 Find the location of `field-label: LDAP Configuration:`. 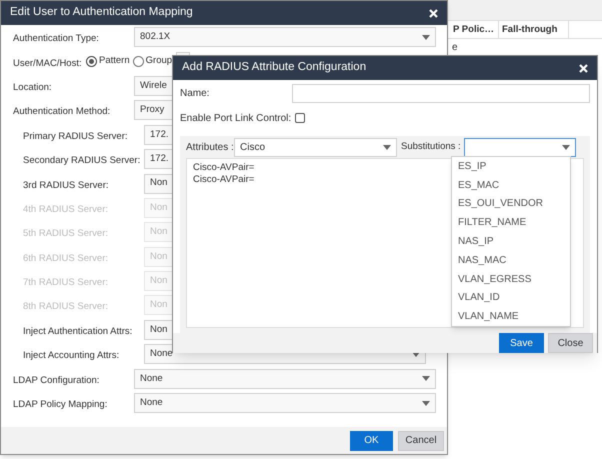

field-label: LDAP Configuration: is located at coordinates (56, 380).